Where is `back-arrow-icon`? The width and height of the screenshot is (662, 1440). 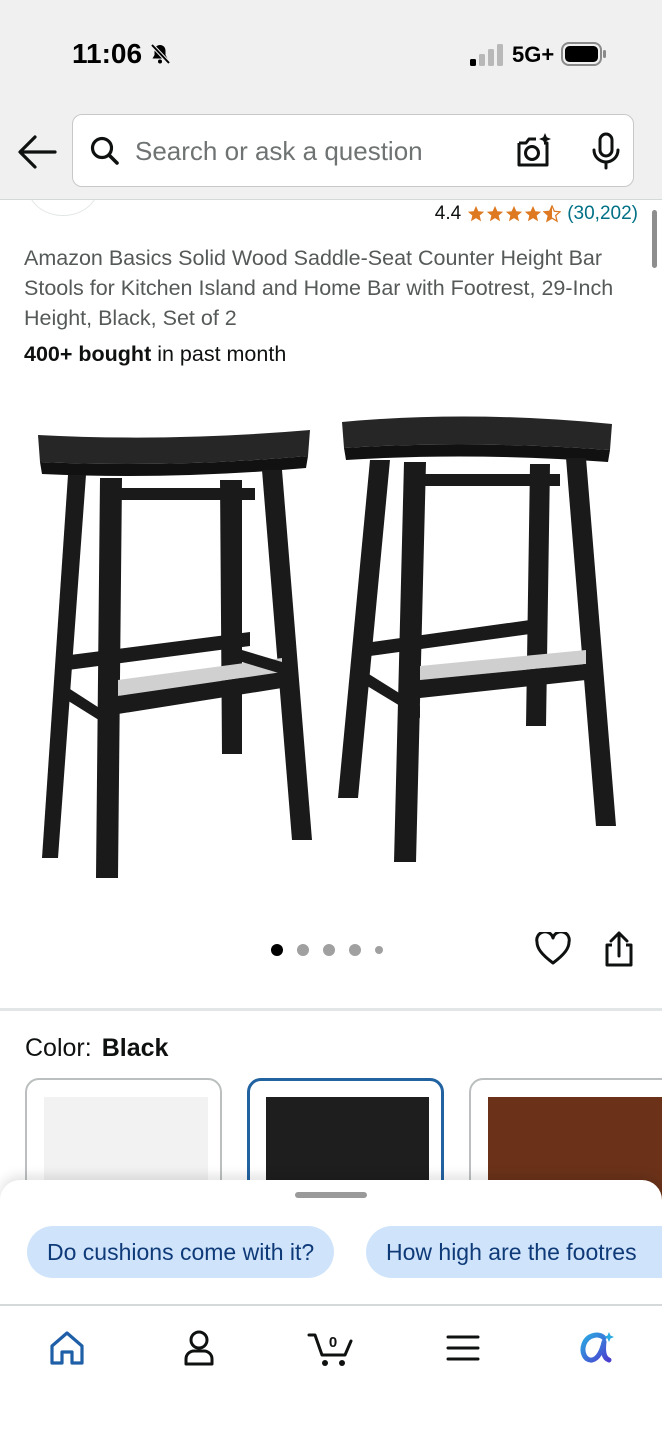 back-arrow-icon is located at coordinates (37, 152).